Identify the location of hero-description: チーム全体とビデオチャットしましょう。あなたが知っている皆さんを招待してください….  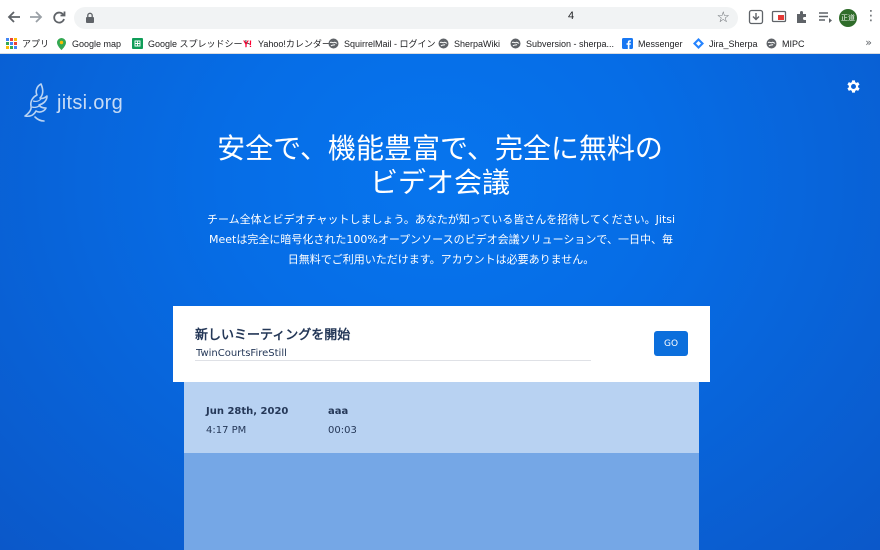
(441, 239).